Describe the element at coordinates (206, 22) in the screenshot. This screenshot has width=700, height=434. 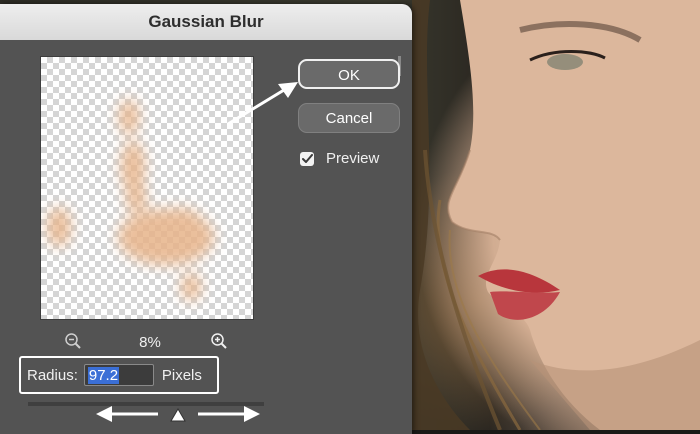
I see `dialog-title: Gaussian Blur` at that location.